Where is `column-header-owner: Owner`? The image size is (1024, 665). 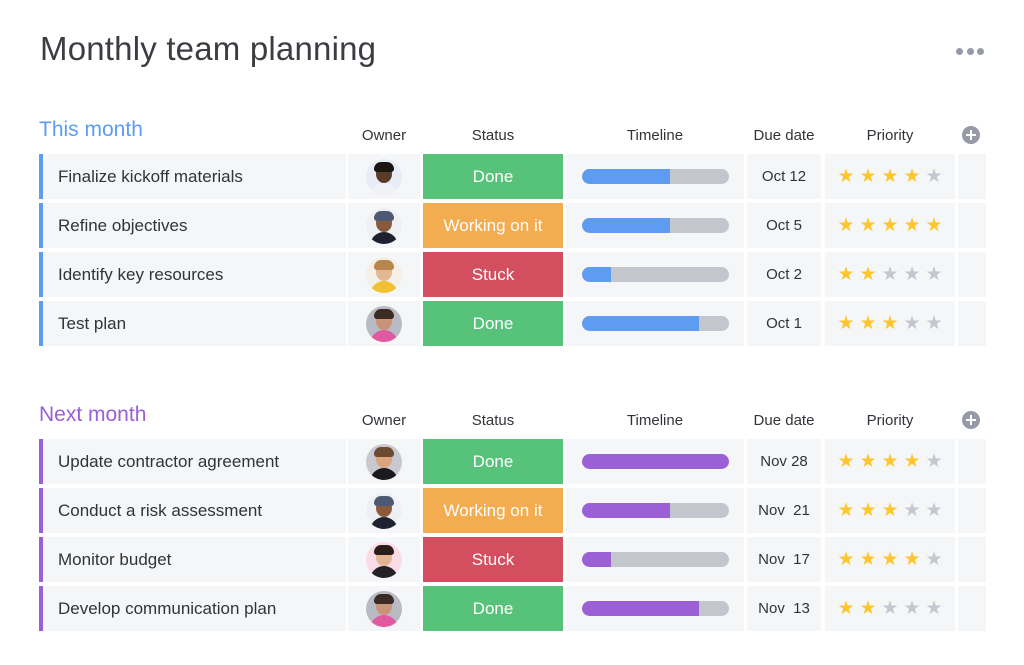
column-header-owner: Owner is located at coordinates (384, 135).